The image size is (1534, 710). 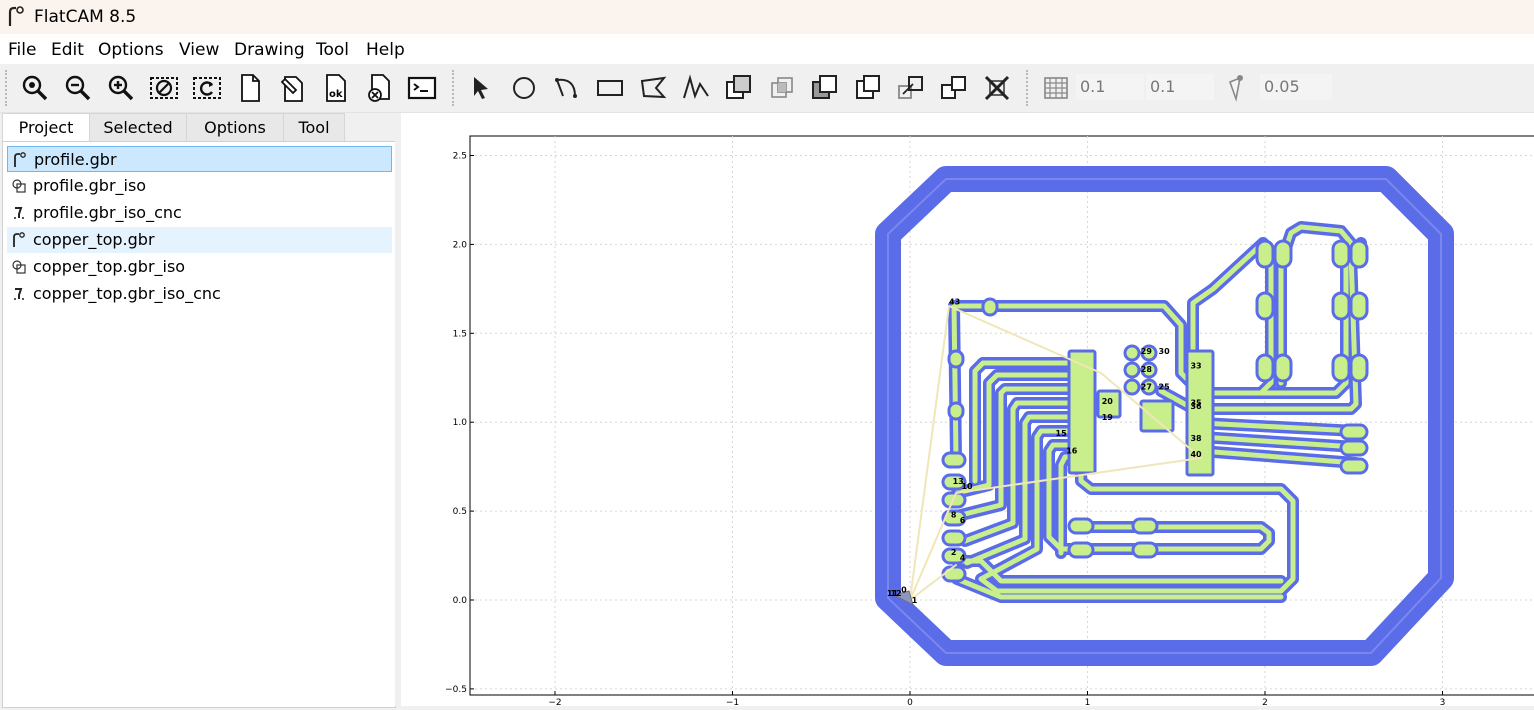 What do you see at coordinates (131, 50) in the screenshot?
I see `menu-options: Options` at bounding box center [131, 50].